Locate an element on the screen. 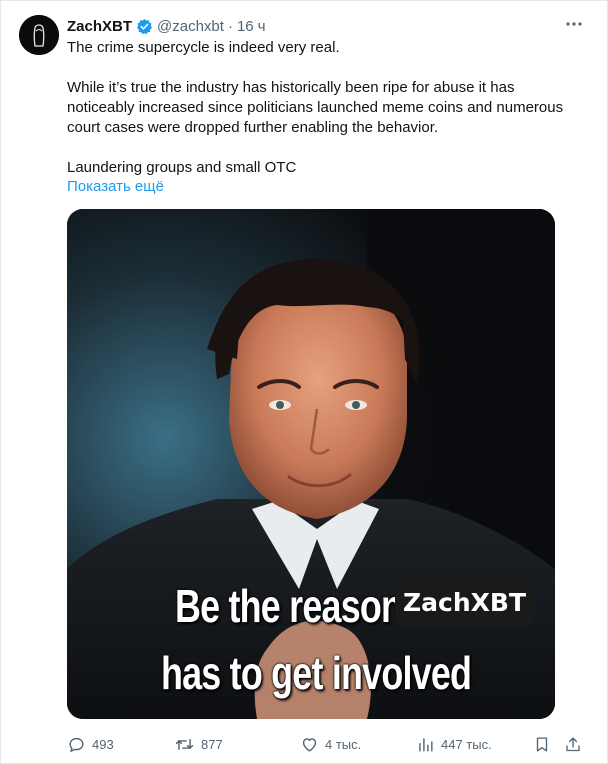 This screenshot has width=608, height=764. repost-button: 877 is located at coordinates (198, 744).